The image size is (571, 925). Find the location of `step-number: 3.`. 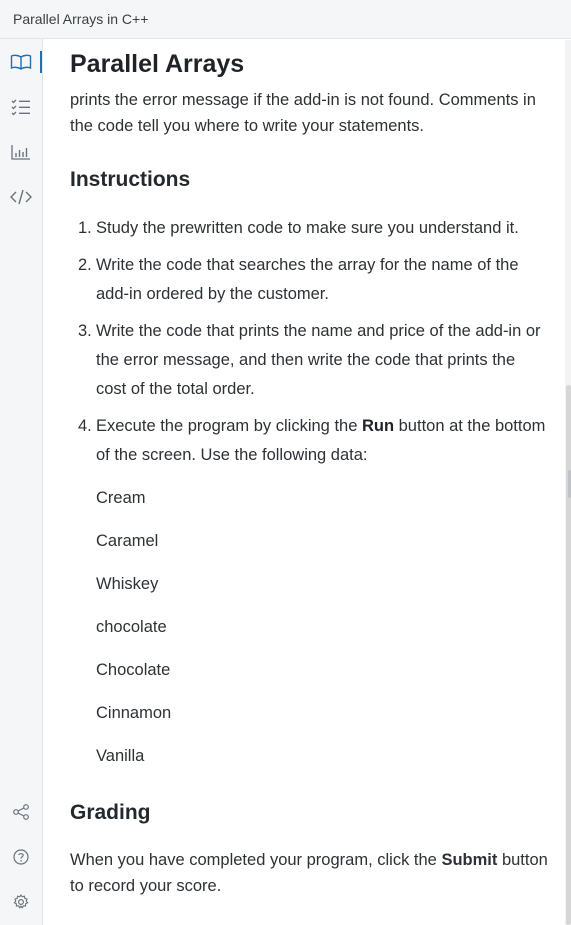

step-number: 3. is located at coordinates (85, 331).